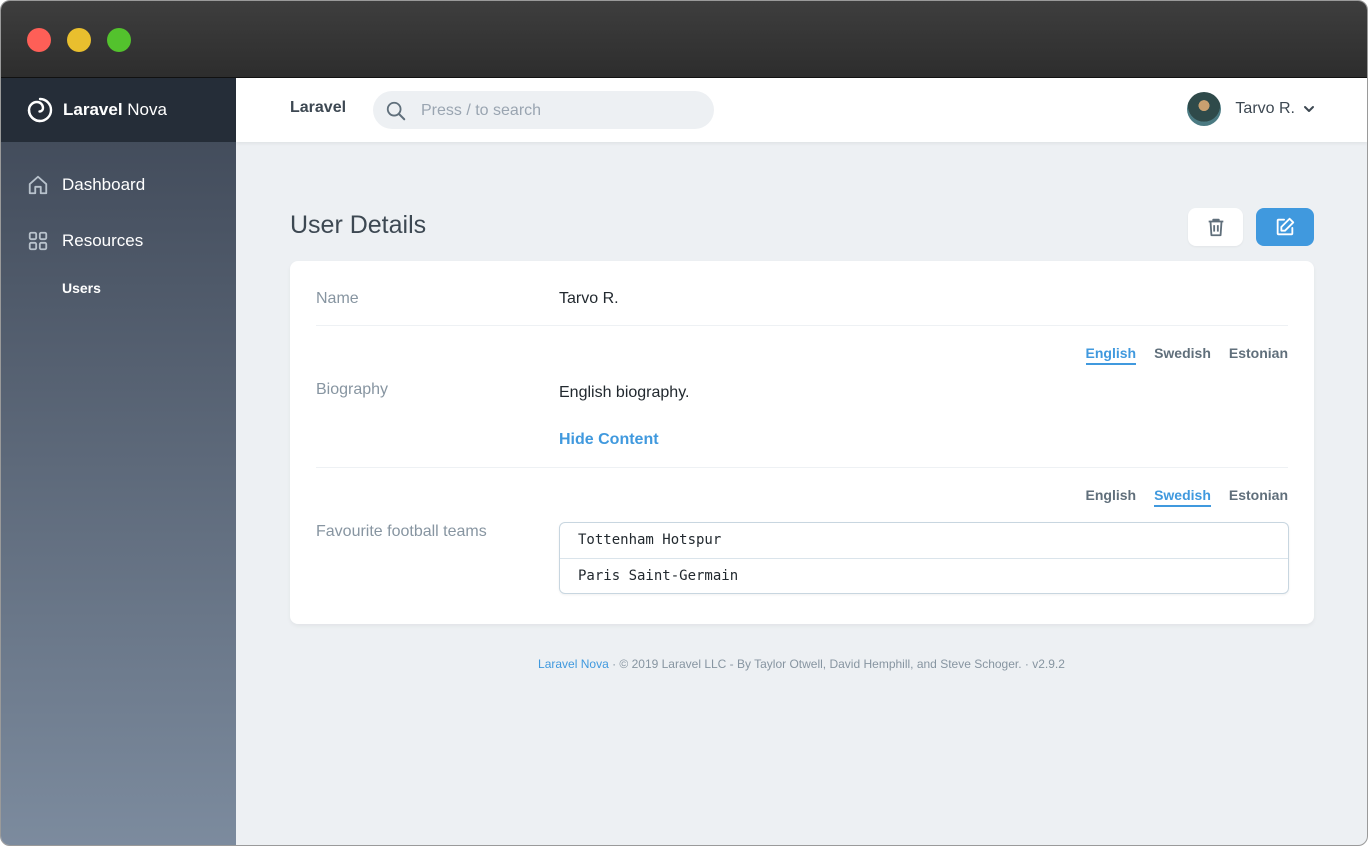  I want to click on app-name: Laravel, so click(318, 108).